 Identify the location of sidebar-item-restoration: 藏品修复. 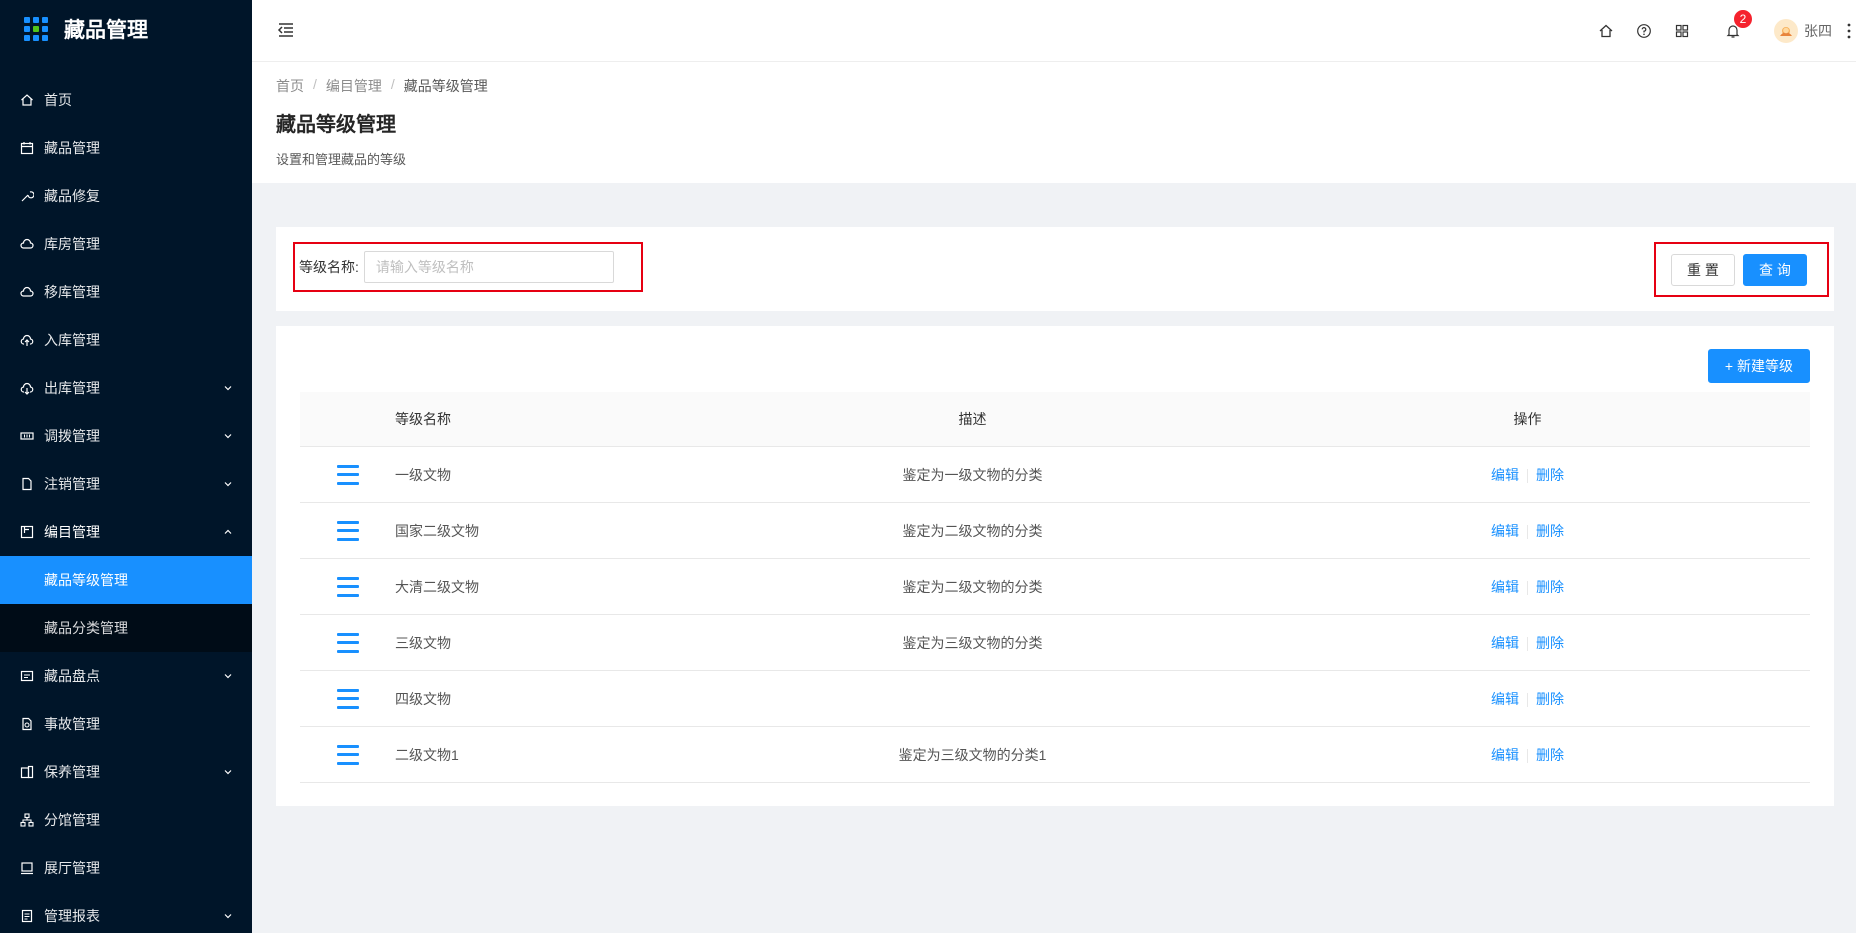
(126, 196).